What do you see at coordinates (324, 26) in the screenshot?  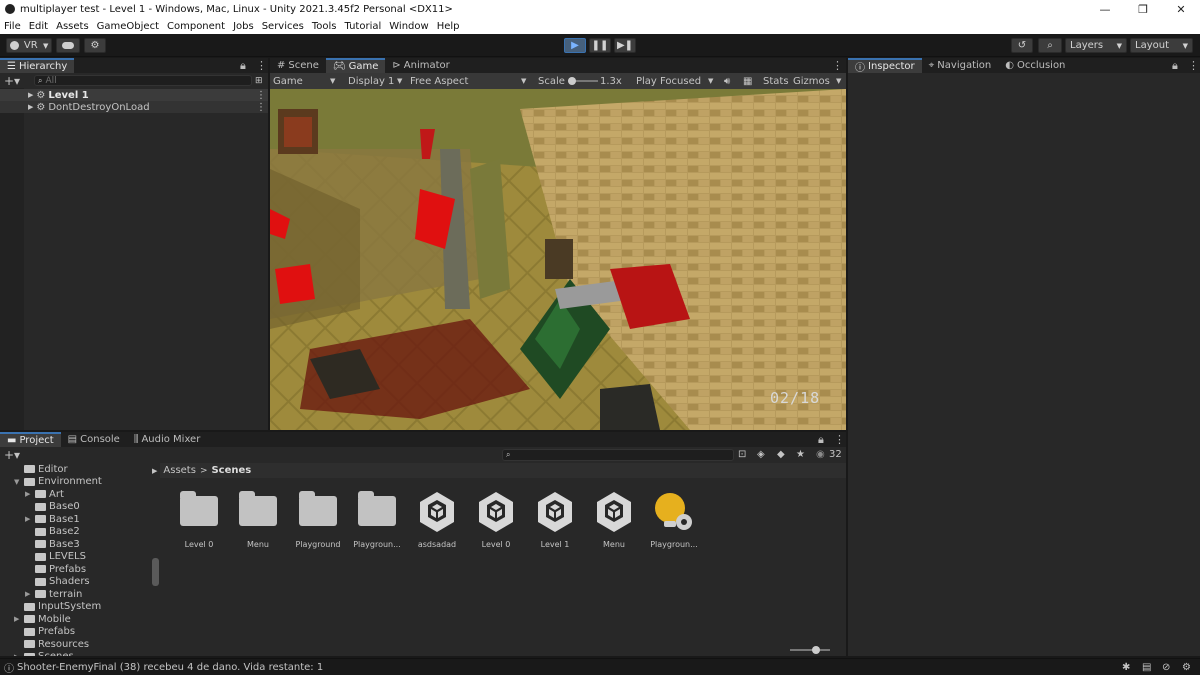 I see `menu-tools: Tools` at bounding box center [324, 26].